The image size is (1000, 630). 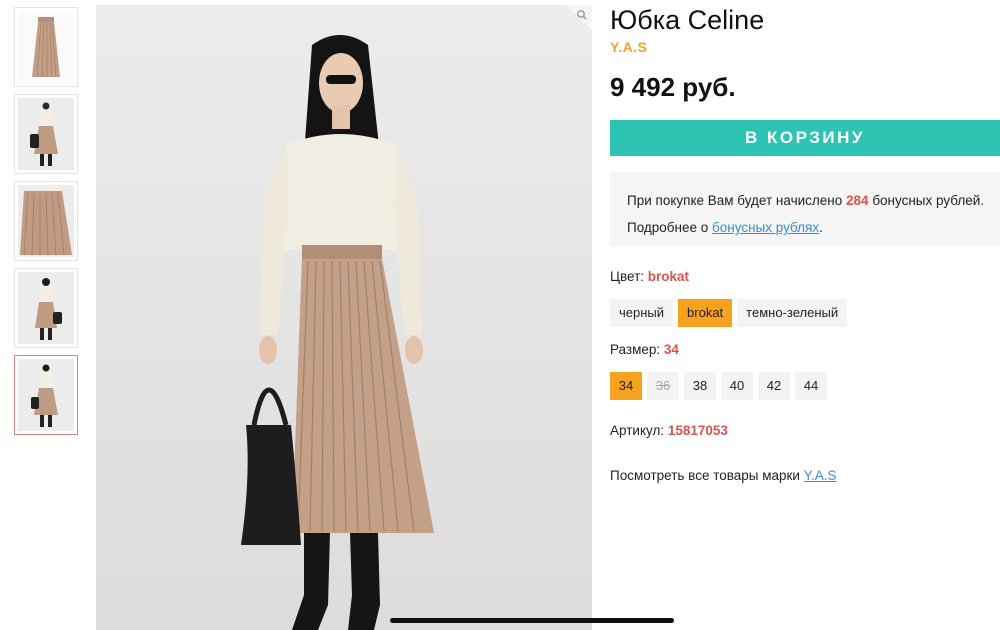 I want to click on bonus-line-2: Подробнее о бонусных рублях., so click(x=813, y=227).